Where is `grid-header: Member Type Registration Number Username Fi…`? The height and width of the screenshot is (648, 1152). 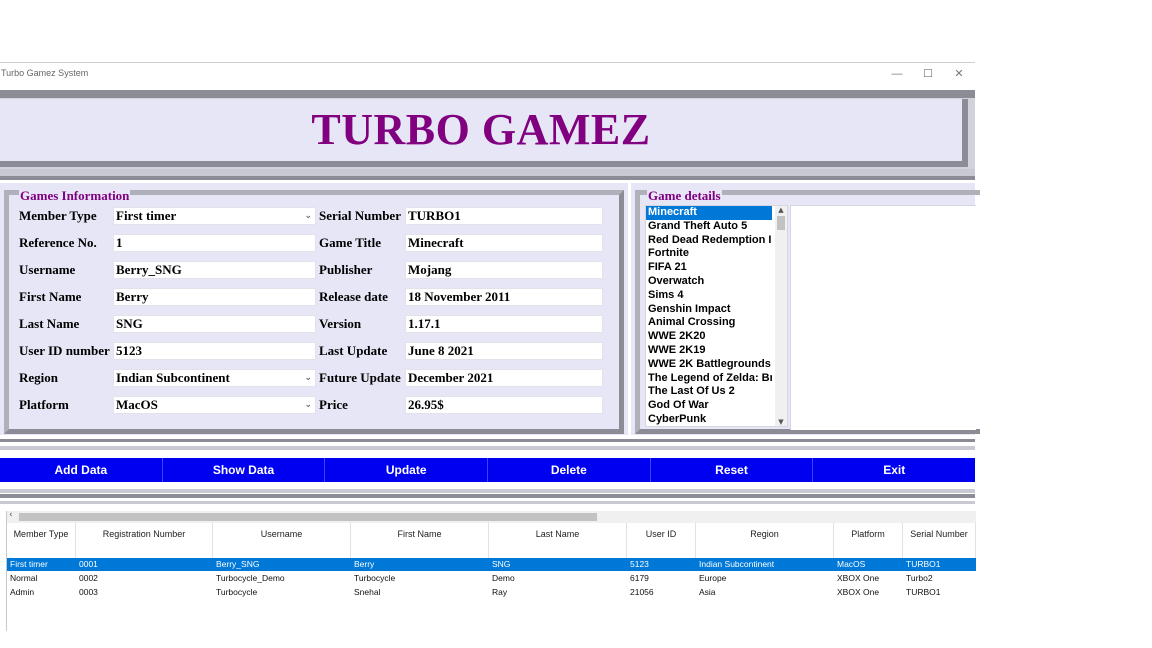 grid-header: Member Type Registration Number Username Fi… is located at coordinates (491, 542).